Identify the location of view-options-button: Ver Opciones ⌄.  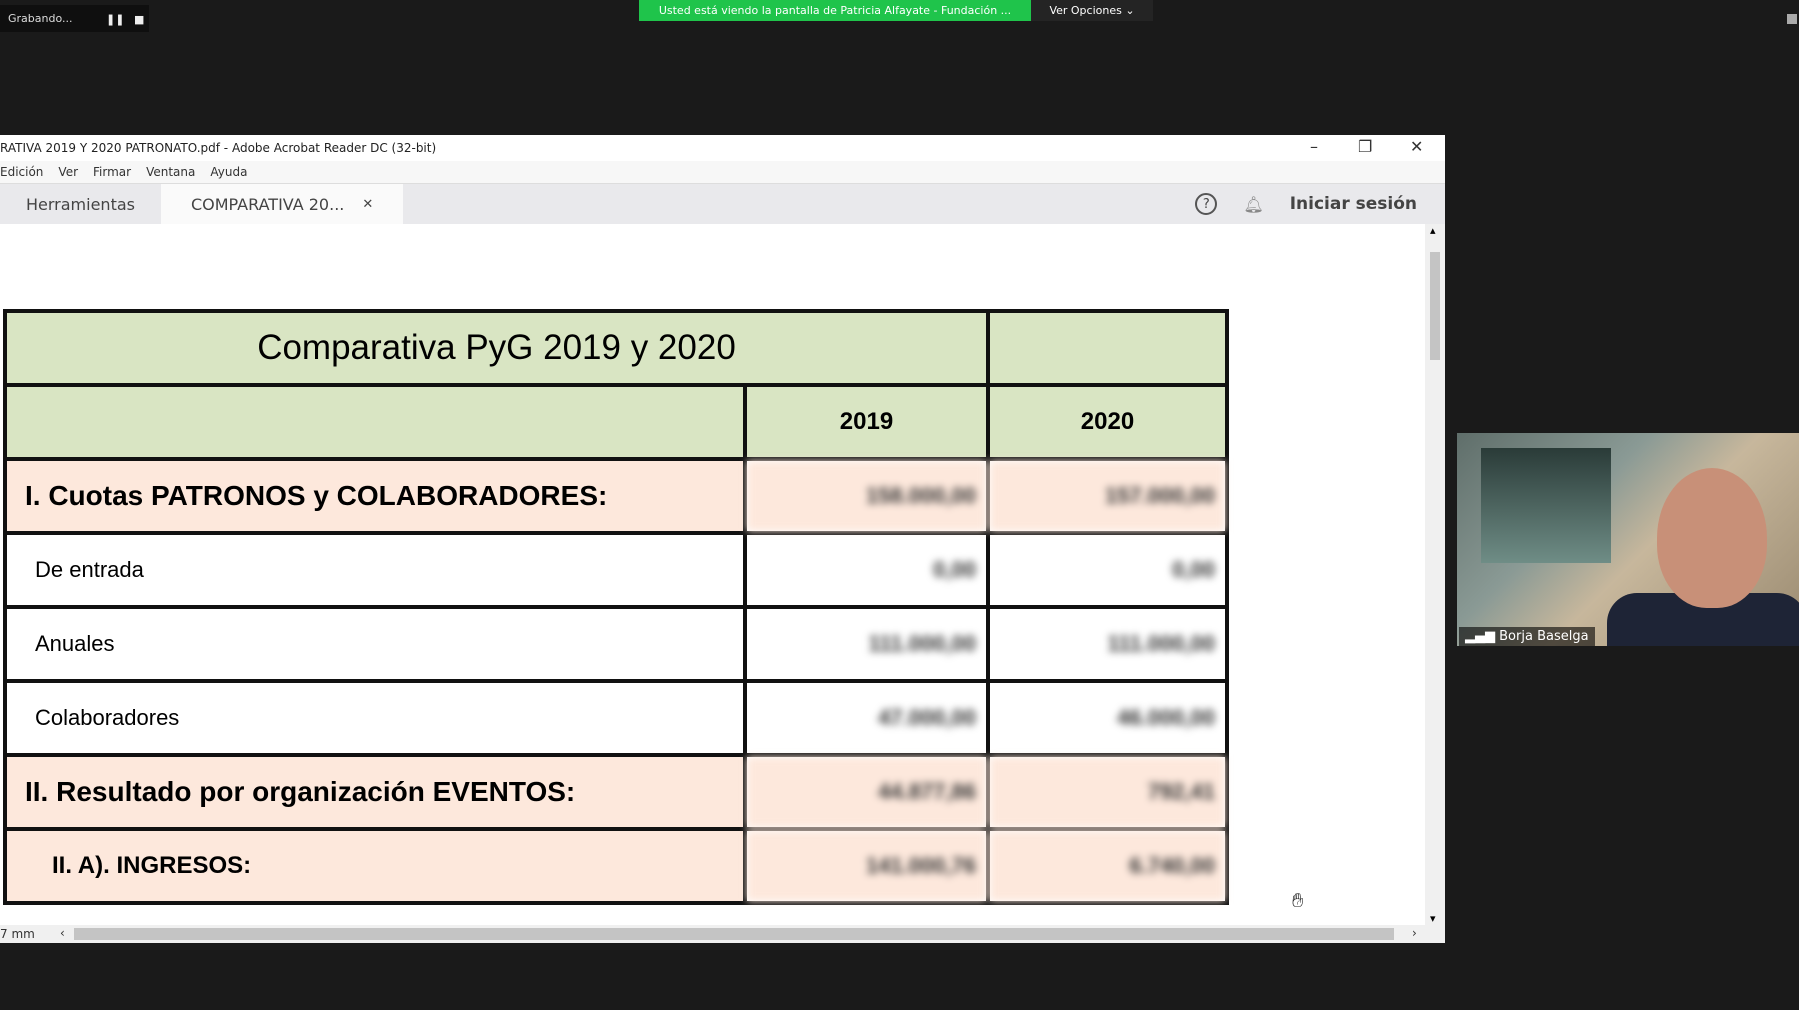
(1092, 10).